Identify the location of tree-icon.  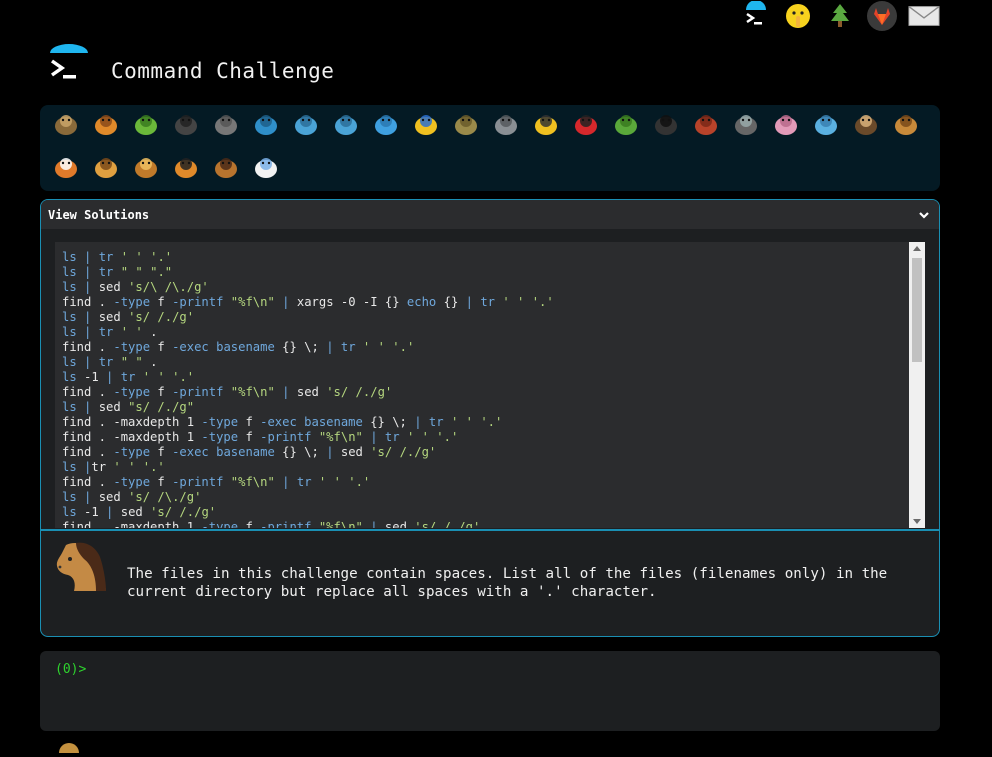
(840, 16).